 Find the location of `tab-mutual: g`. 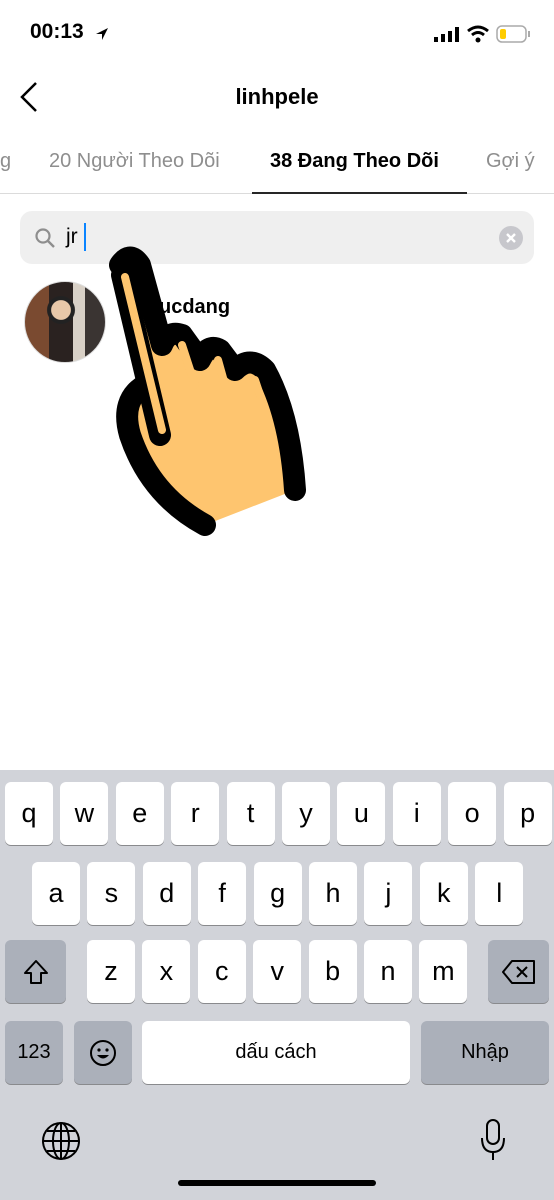

tab-mutual: g is located at coordinates (5, 161).